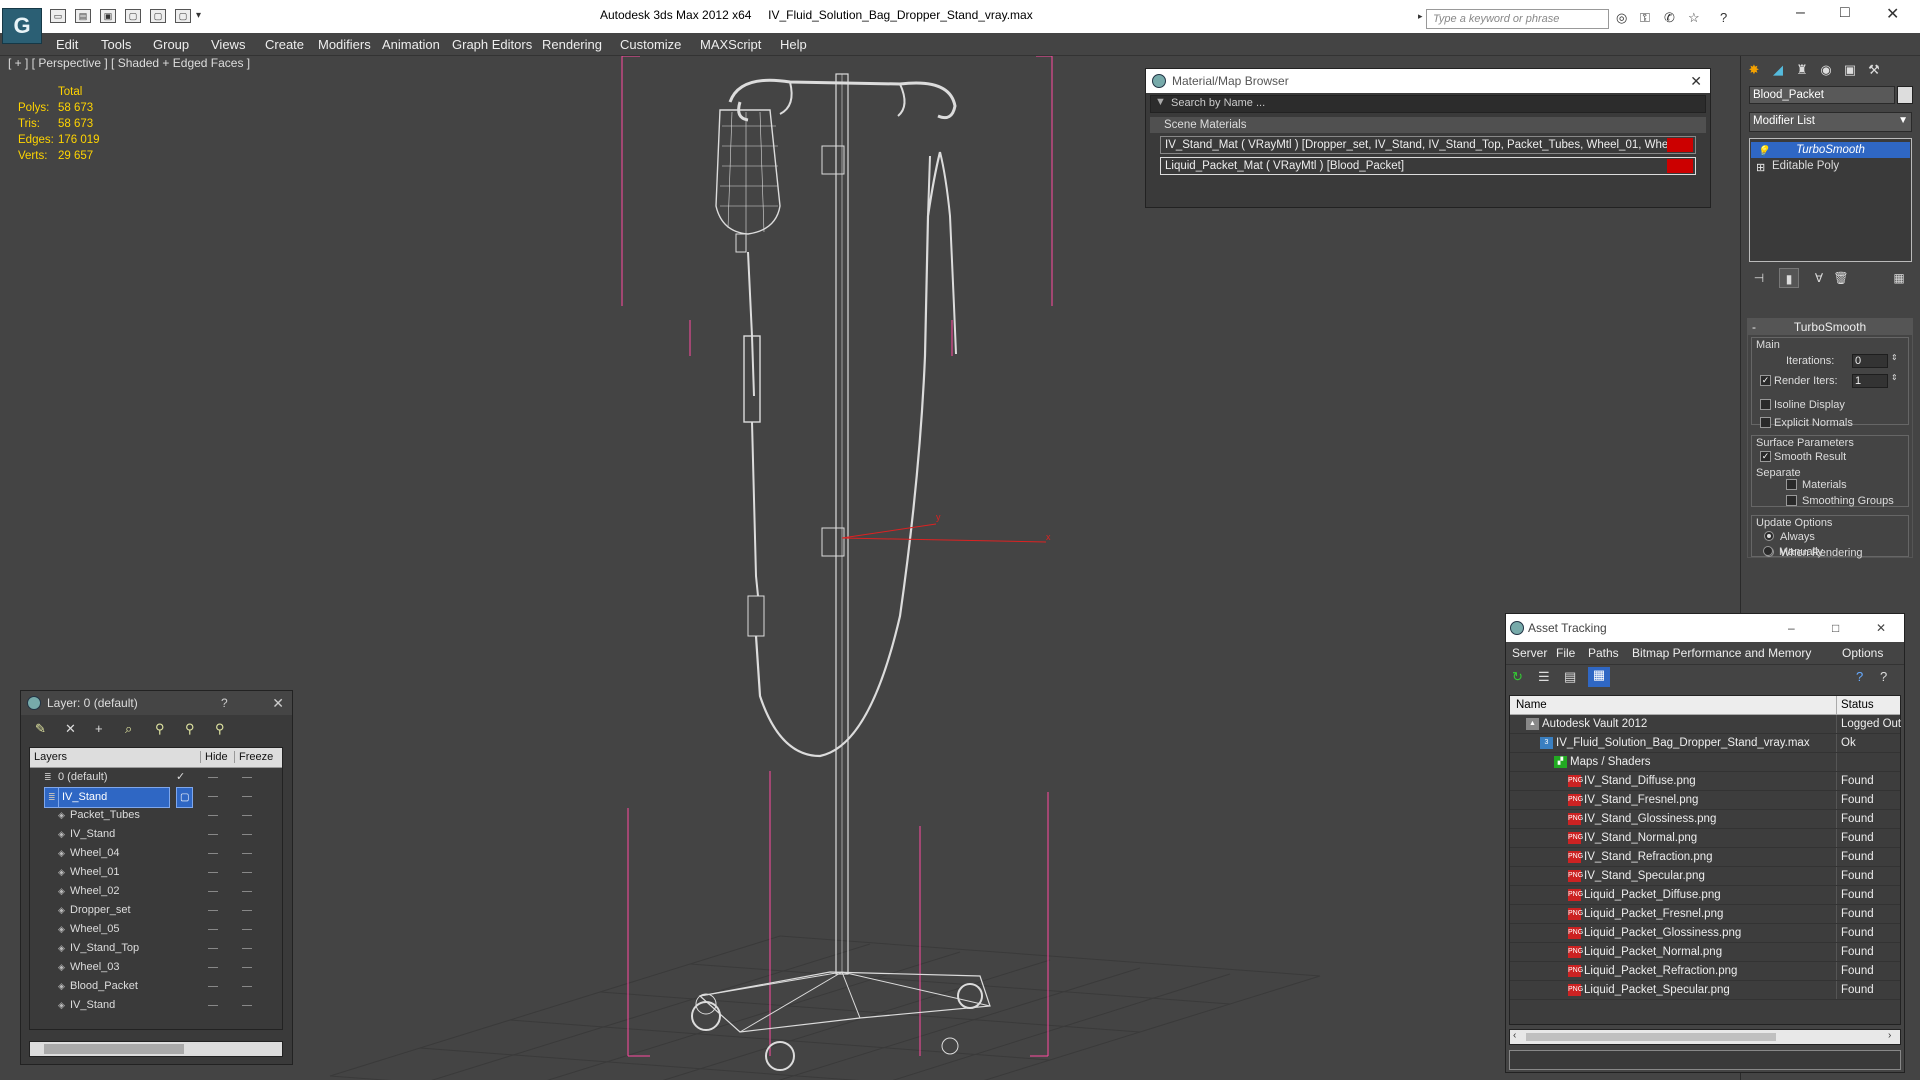  Describe the element at coordinates (156, 703) in the screenshot. I see `layer-dialog-titlebar: Layer: 0 (default) ? ✕` at that location.